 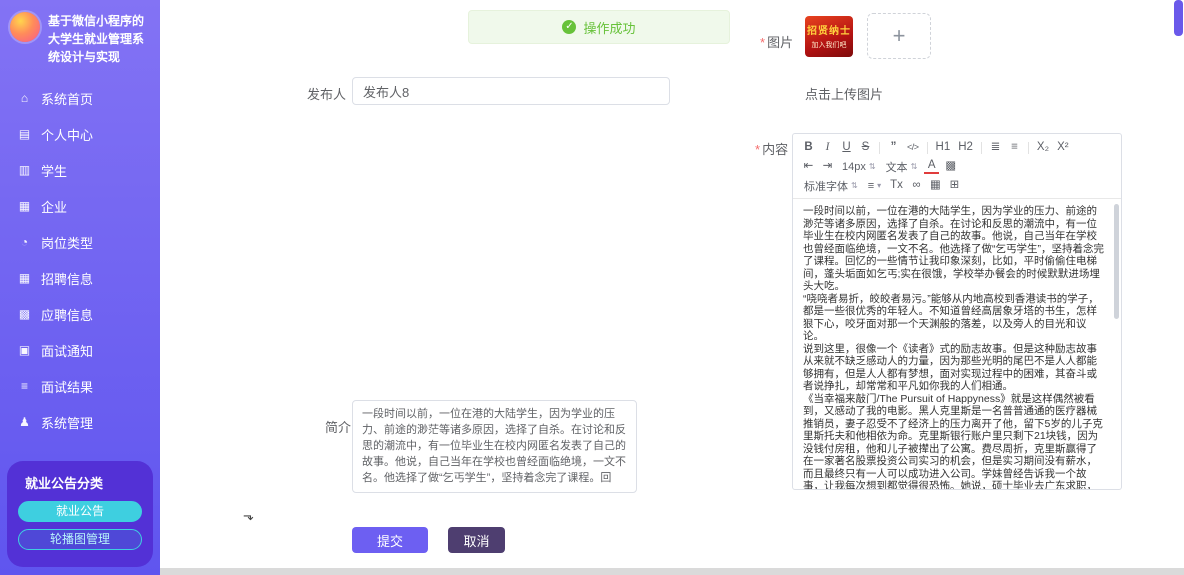 What do you see at coordinates (776, 41) in the screenshot?
I see `image-label: * 图片` at bounding box center [776, 41].